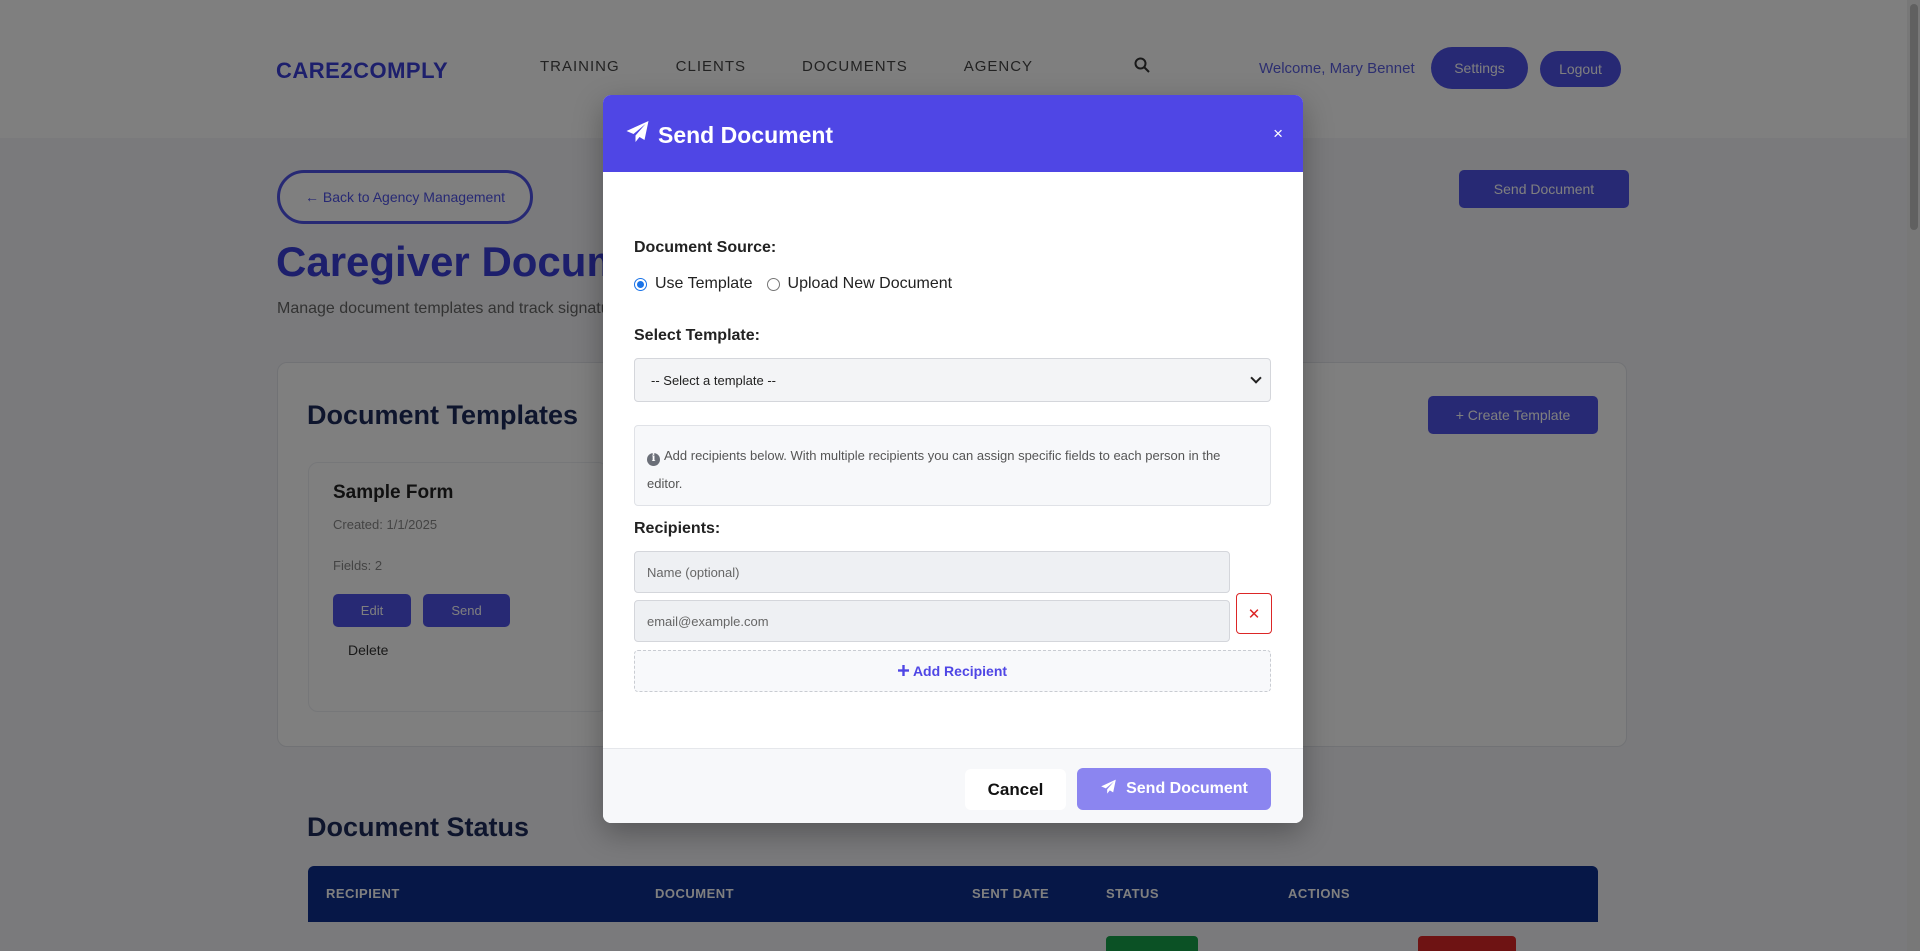 This screenshot has height=951, width=1920. What do you see at coordinates (653, 459) in the screenshot?
I see `info-circle-icon: i` at bounding box center [653, 459].